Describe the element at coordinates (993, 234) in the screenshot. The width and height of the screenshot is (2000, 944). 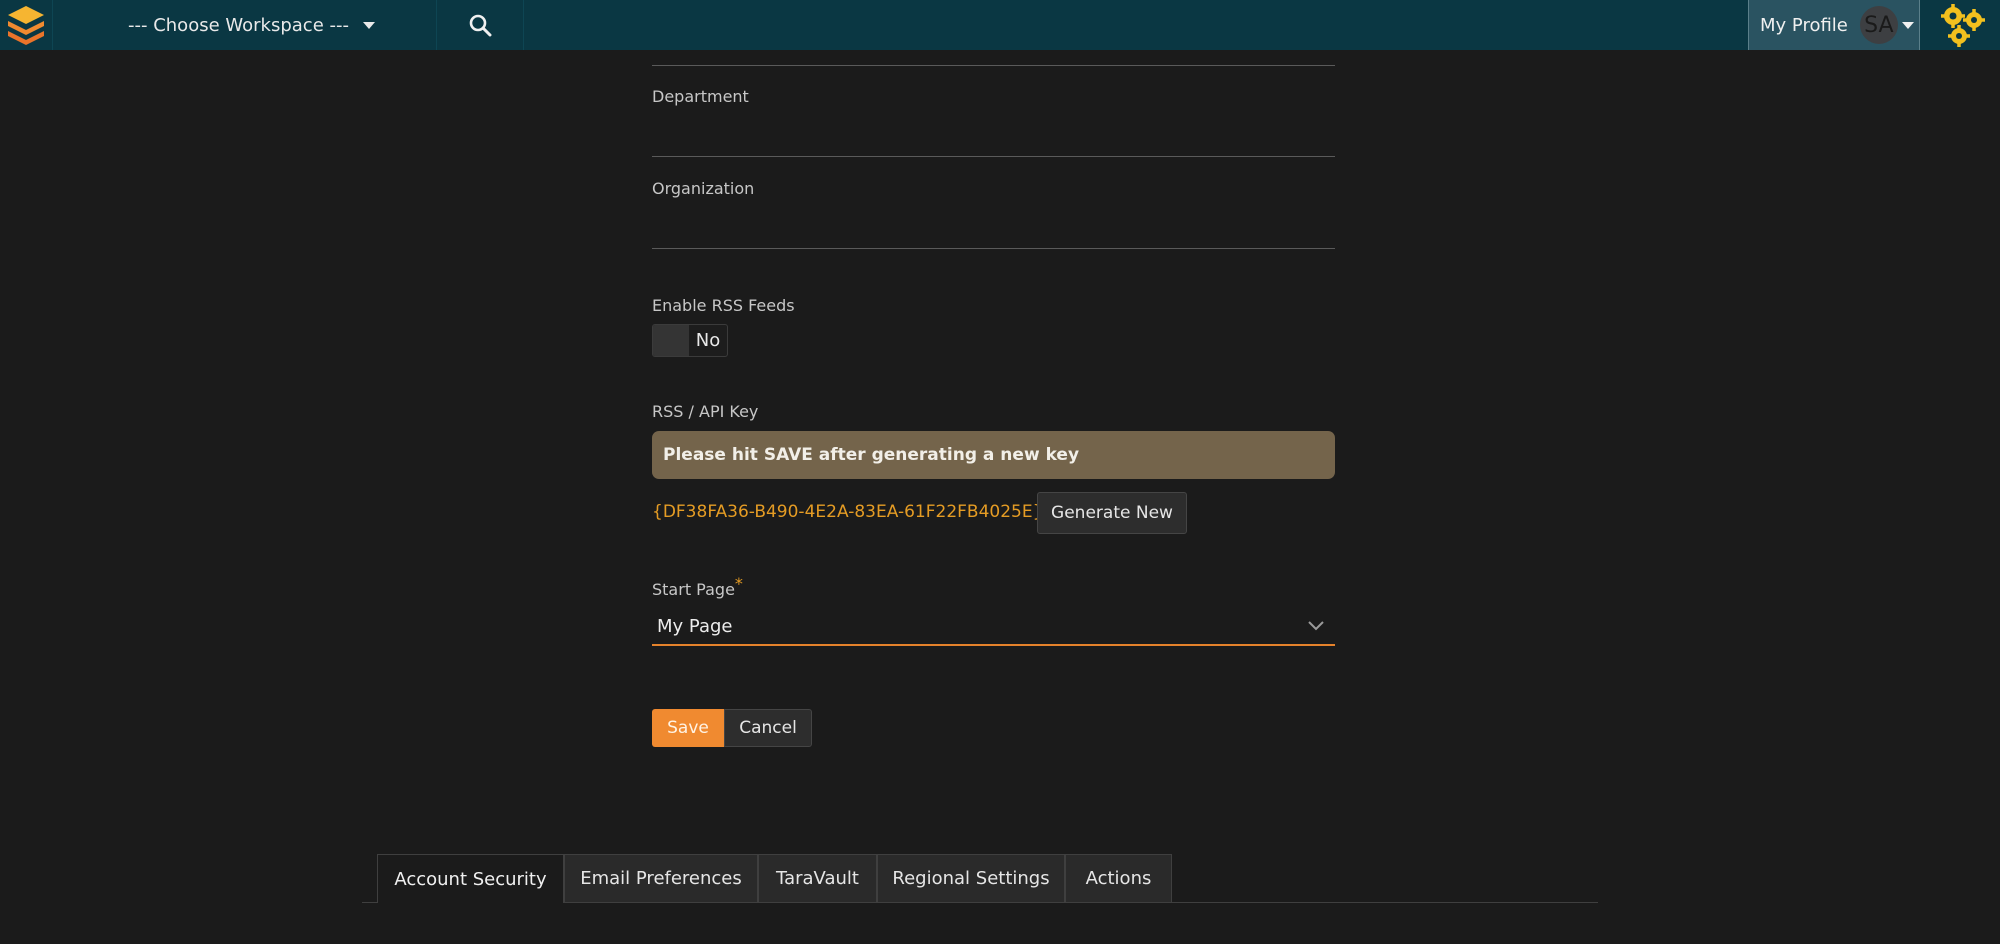
I see `organization-input` at that location.